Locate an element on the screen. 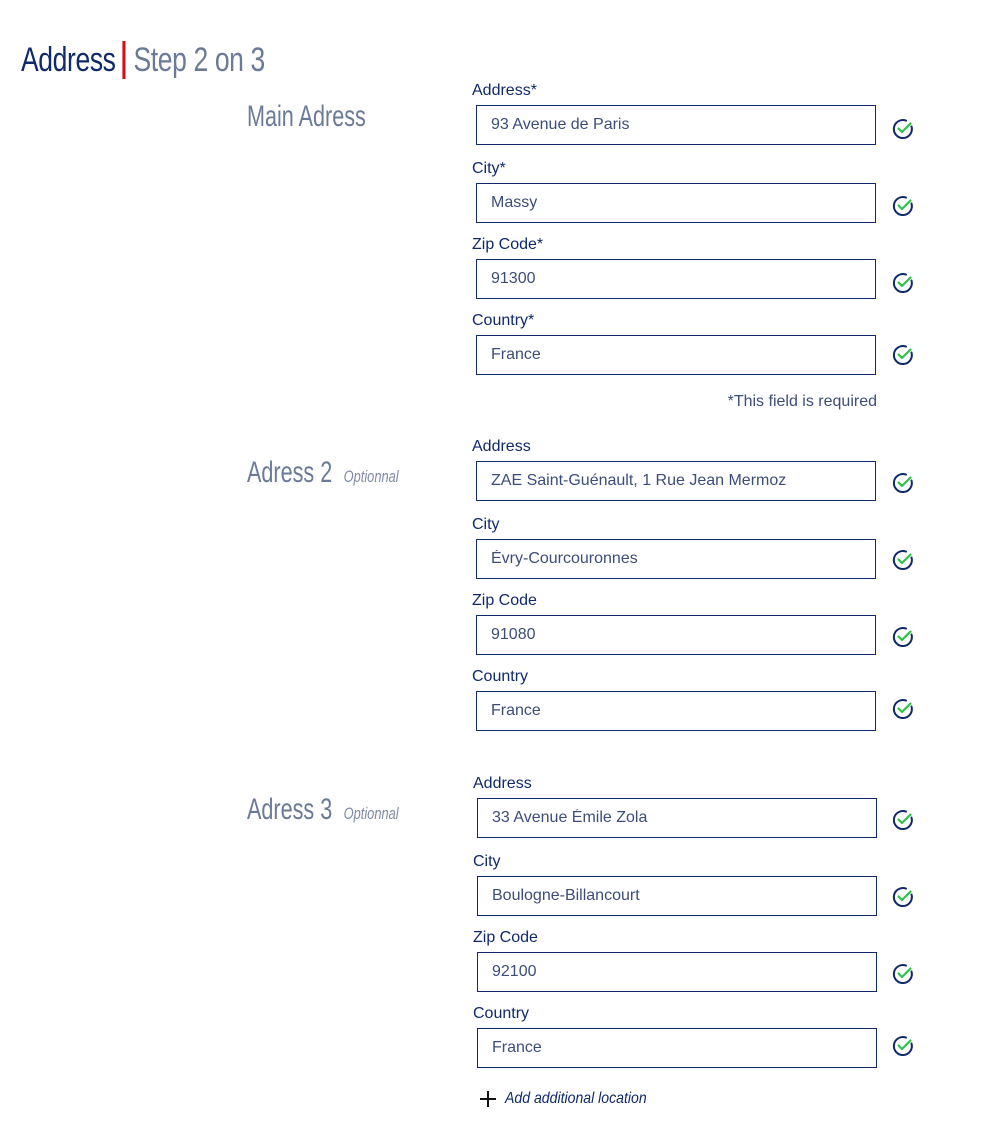 The image size is (996, 1137). title-divider is located at coordinates (124, 60).